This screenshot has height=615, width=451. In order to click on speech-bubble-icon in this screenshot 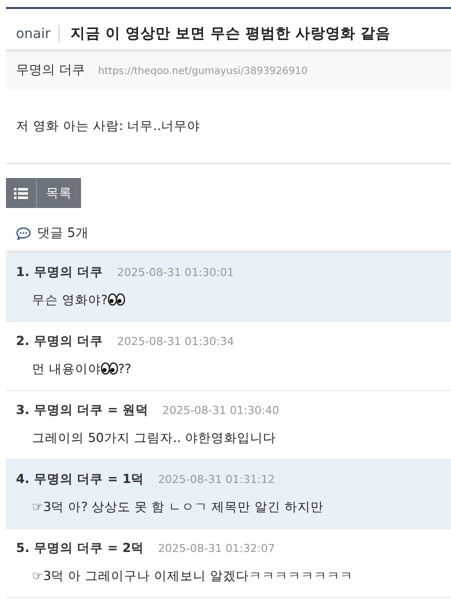, I will do `click(23, 233)`.